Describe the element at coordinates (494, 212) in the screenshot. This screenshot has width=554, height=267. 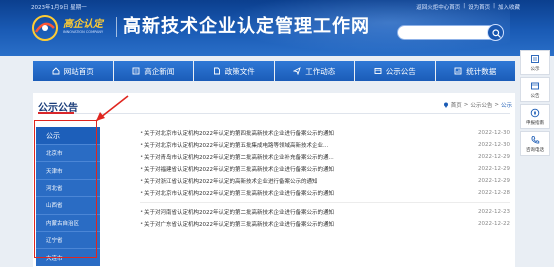
I see `notice-date: 2022-12-23` at that location.